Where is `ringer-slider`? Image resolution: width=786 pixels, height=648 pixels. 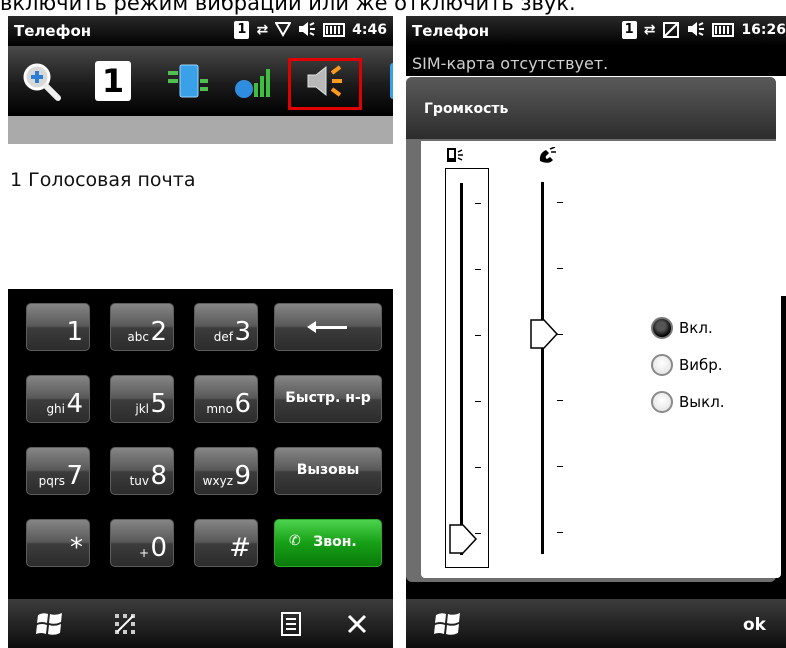 ringer-slider is located at coordinates (467, 368).